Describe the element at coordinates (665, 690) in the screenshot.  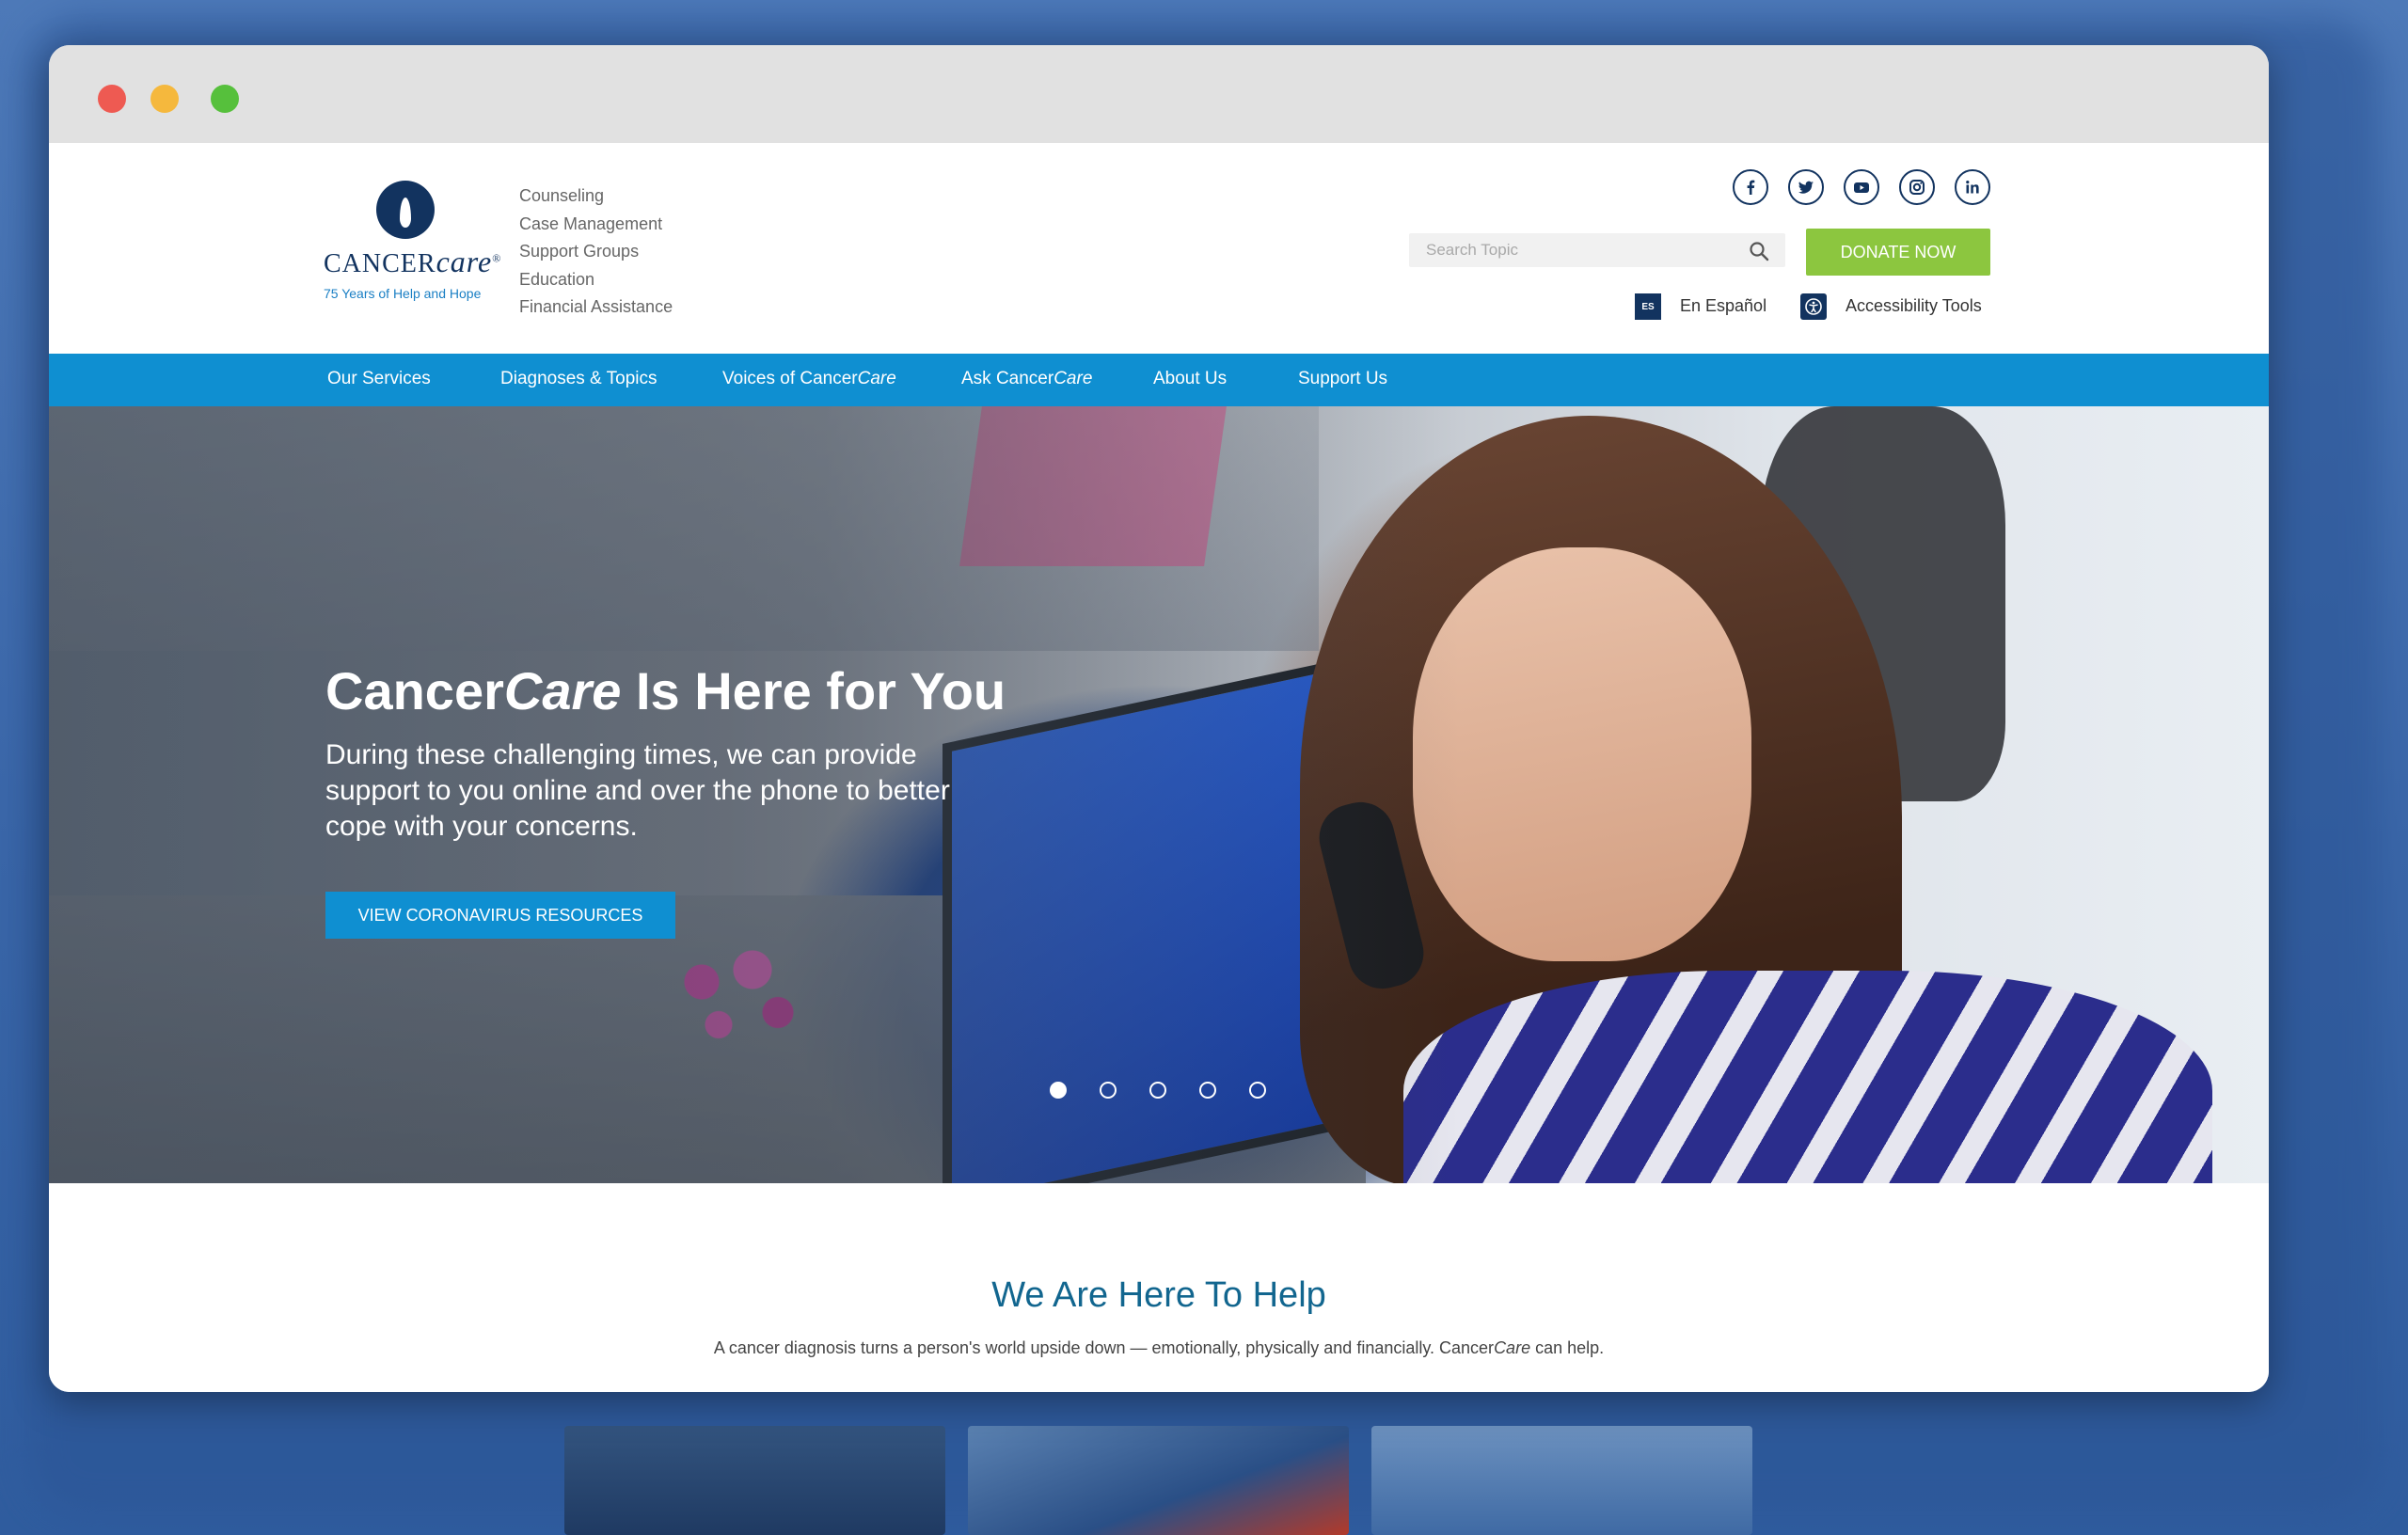
I see `hero-title: CancerCare Is Here for You` at that location.